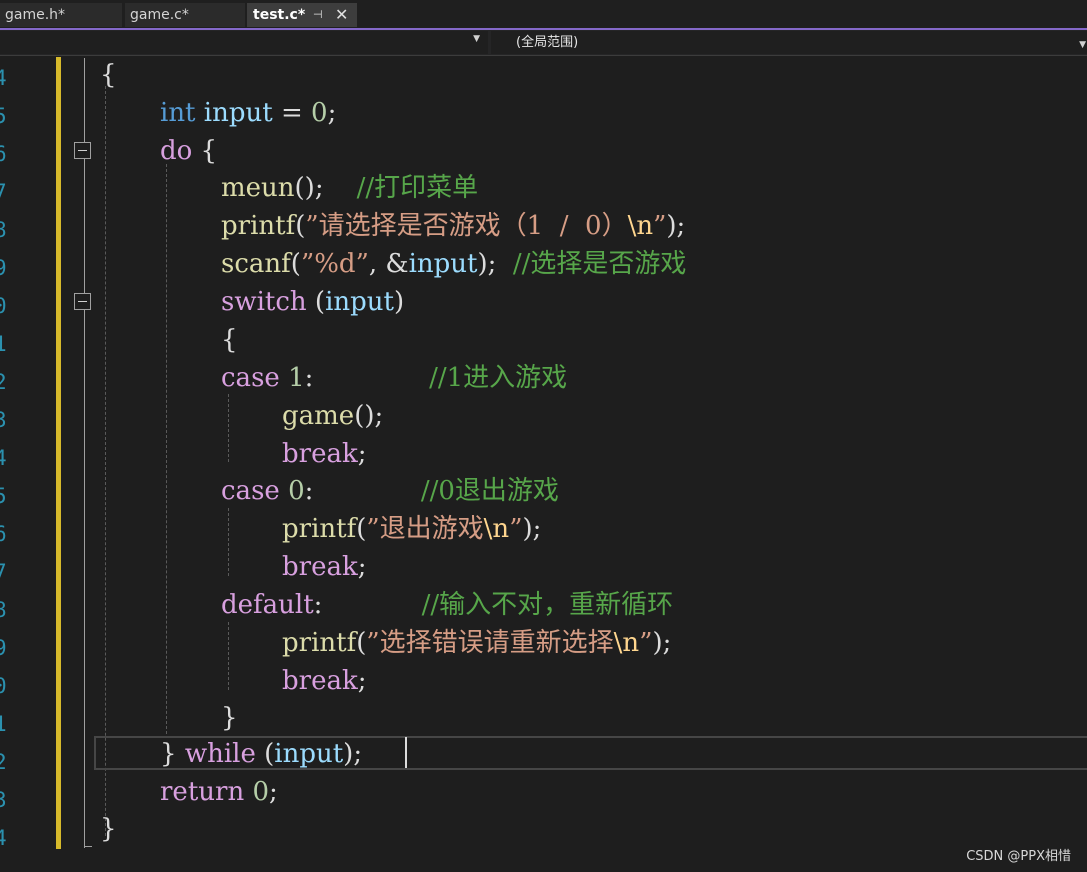 The width and height of the screenshot is (1087, 872). What do you see at coordinates (476, 643) in the screenshot?
I see `code-line: printf(”选择错误请重新选择\n”);` at bounding box center [476, 643].